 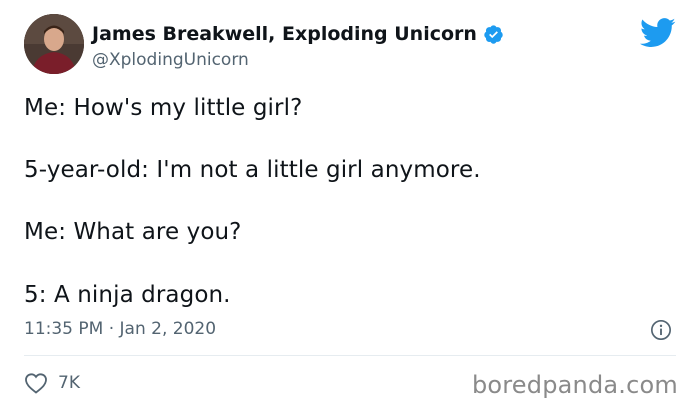 I want to click on tweet-line-3: Me: What are you?, so click(x=133, y=232).